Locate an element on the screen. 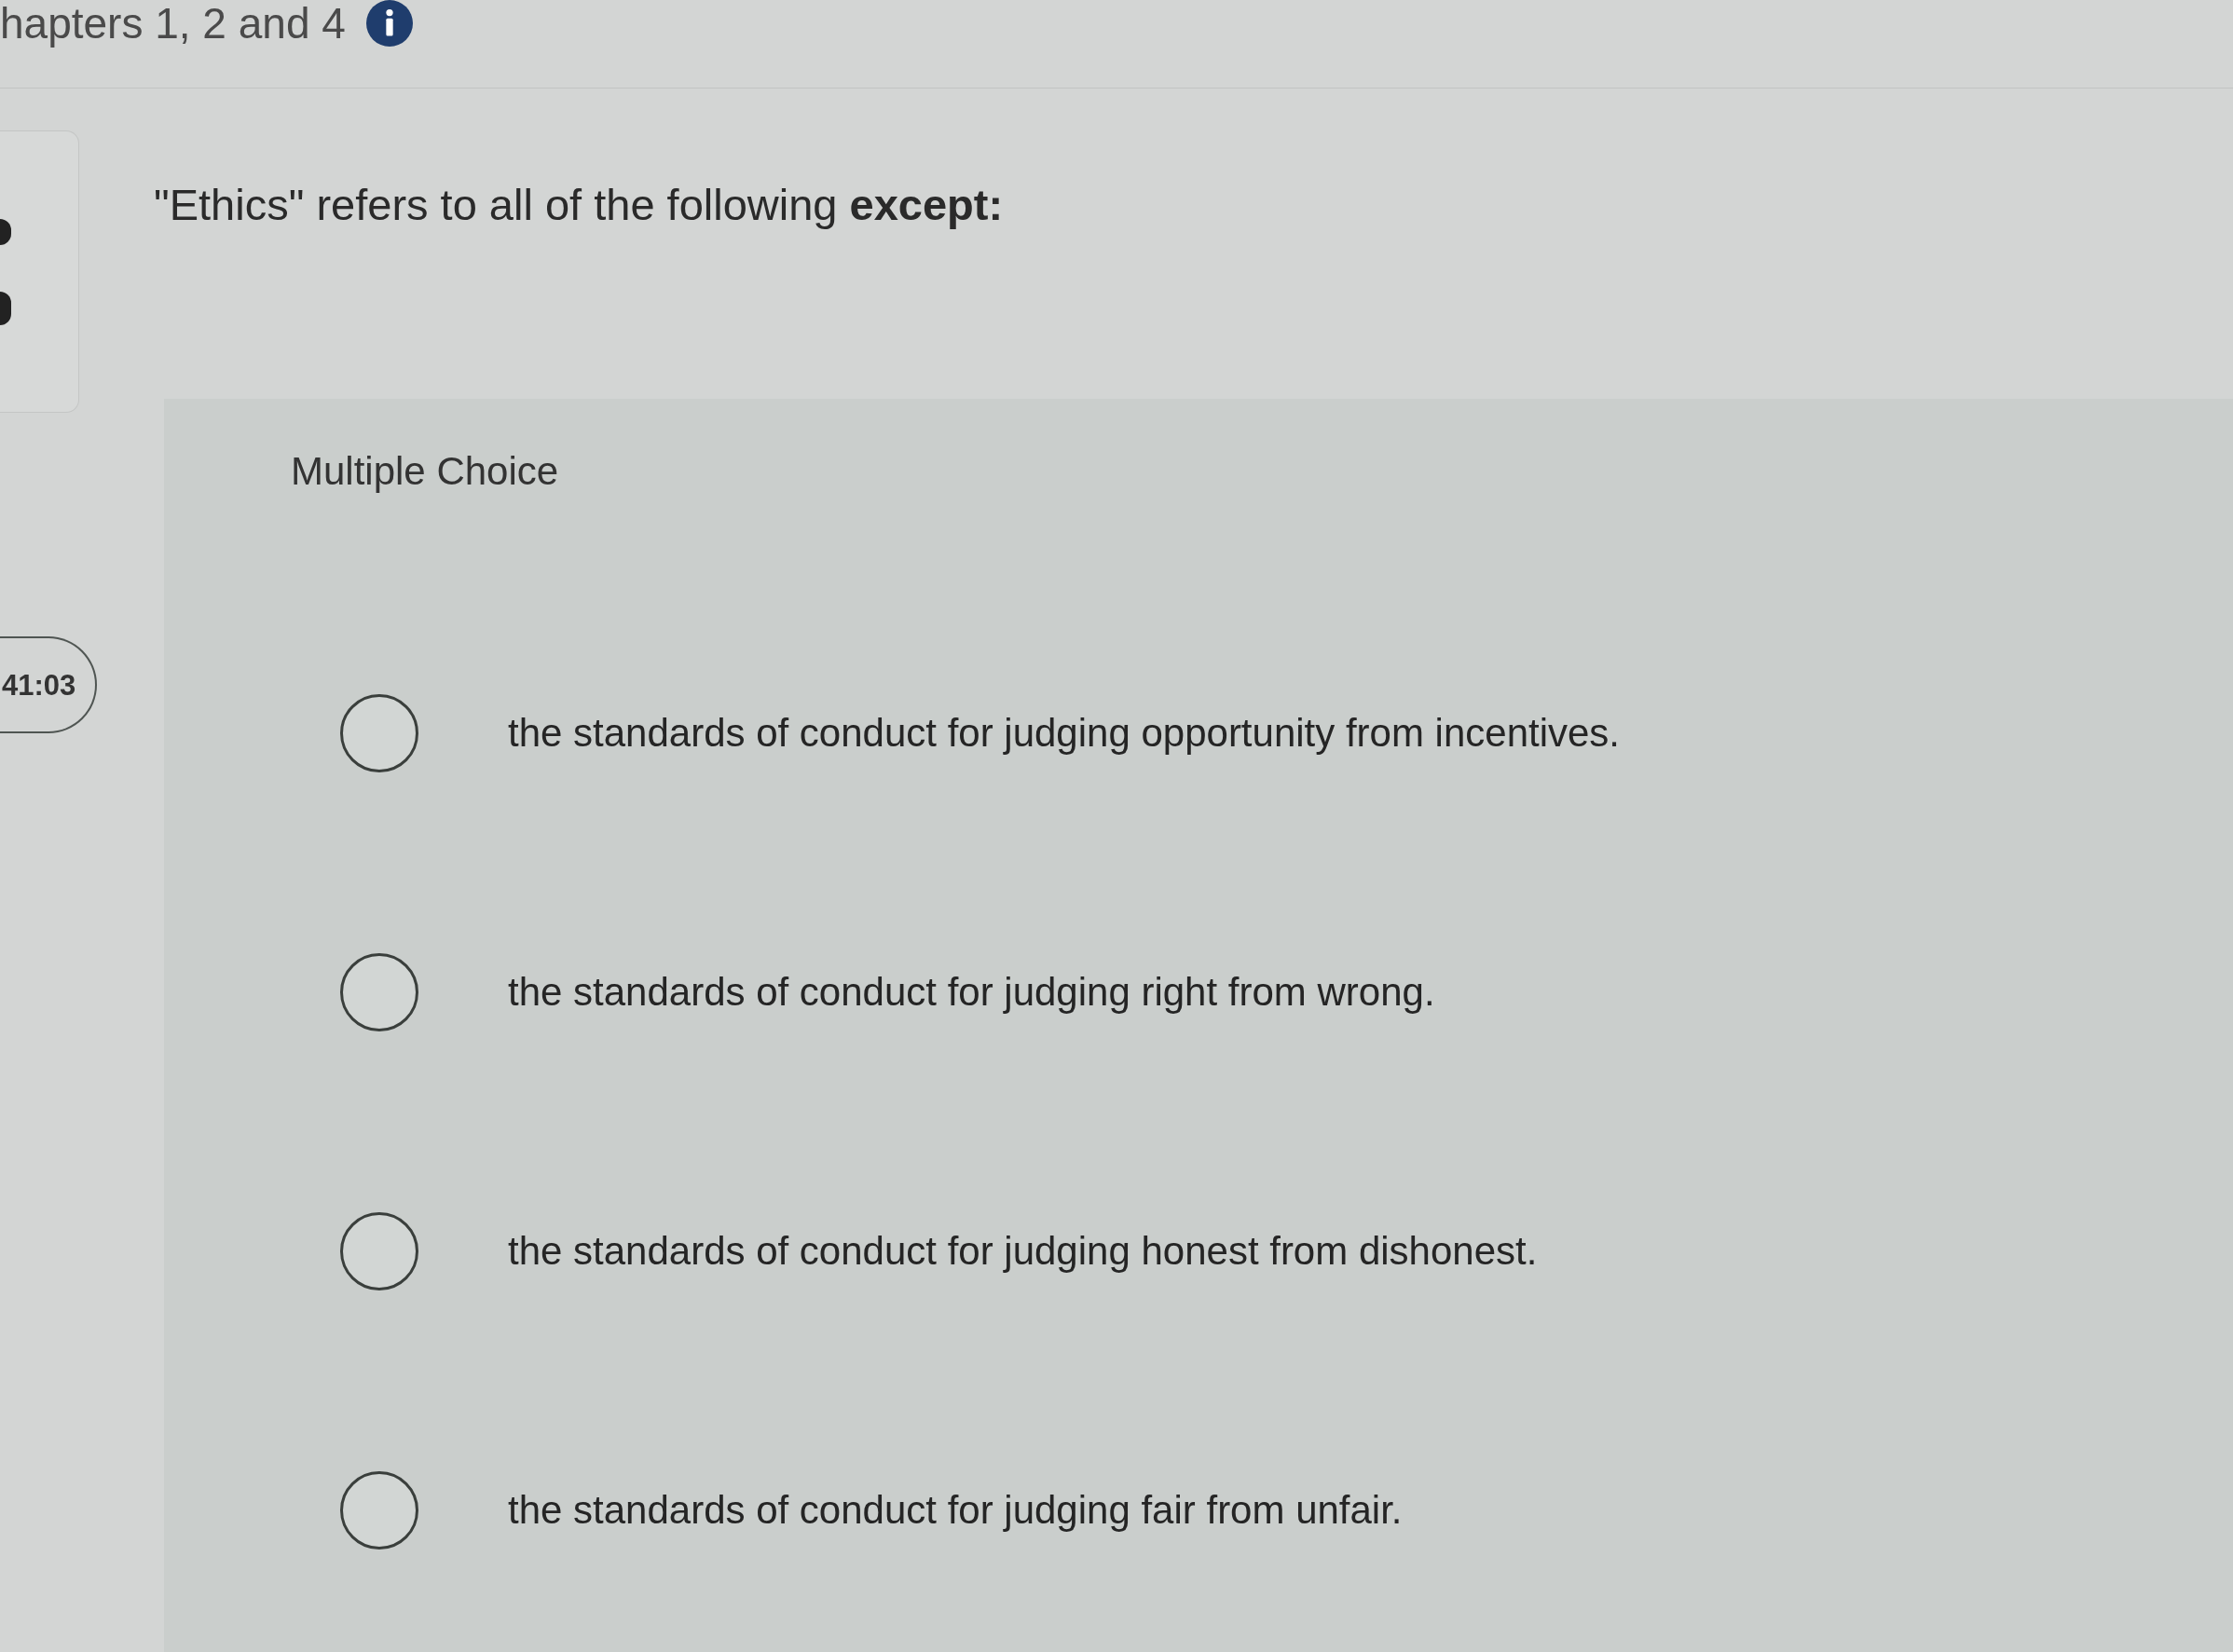 Image resolution: width=2233 pixels, height=1652 pixels. timer-pill: 41:03 is located at coordinates (48, 684).